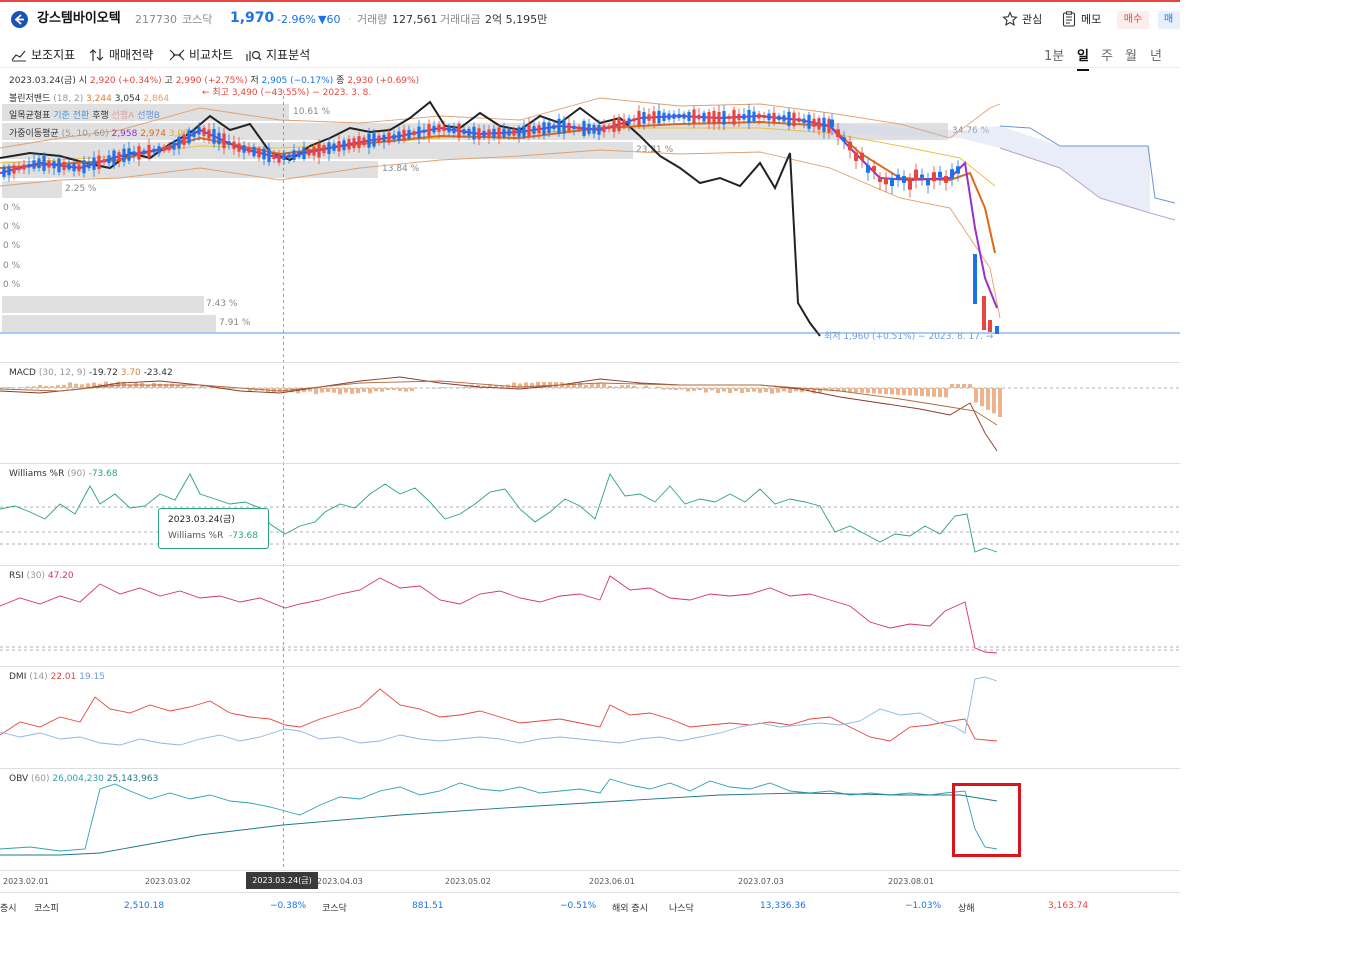  Describe the element at coordinates (297, 81) in the screenshot. I see `low-value: 2,905 (−0.17%)` at that location.